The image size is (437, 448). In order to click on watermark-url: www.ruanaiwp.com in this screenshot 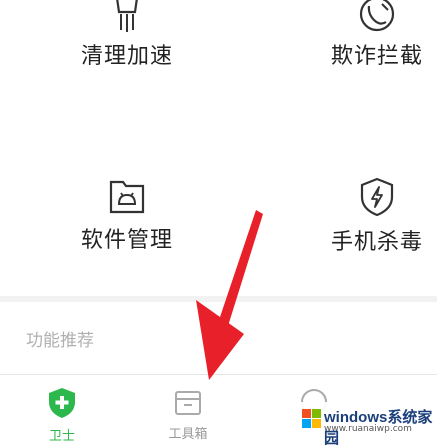, I will do `click(368, 429)`.